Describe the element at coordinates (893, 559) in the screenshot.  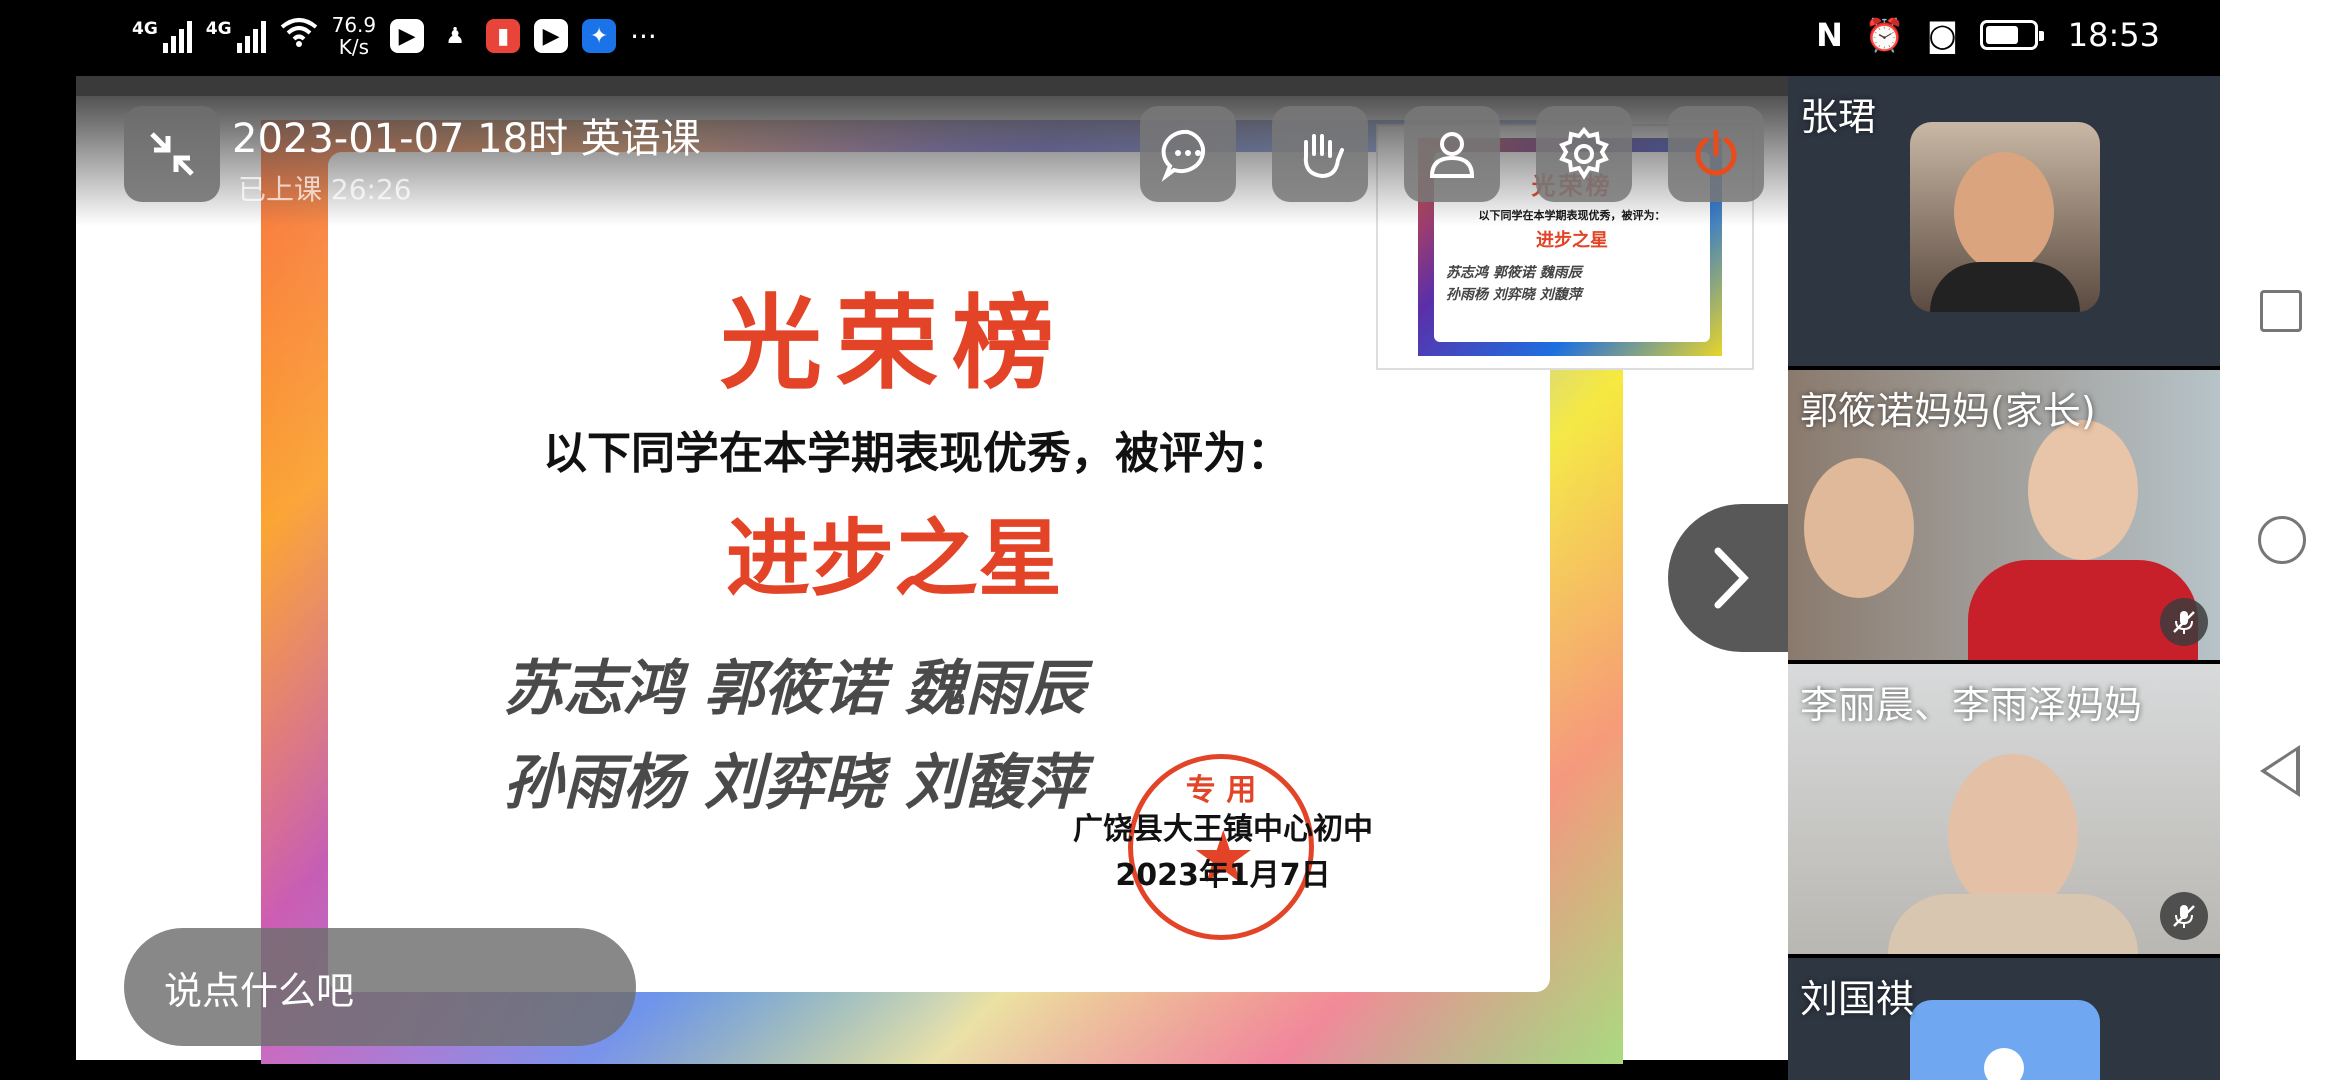
I see `certificate-award: 进步之星` at that location.